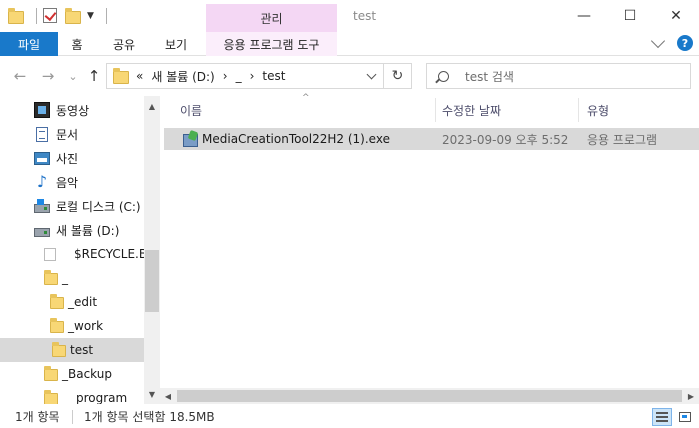  I want to click on status-item-count: 1개 항목, so click(37, 416).